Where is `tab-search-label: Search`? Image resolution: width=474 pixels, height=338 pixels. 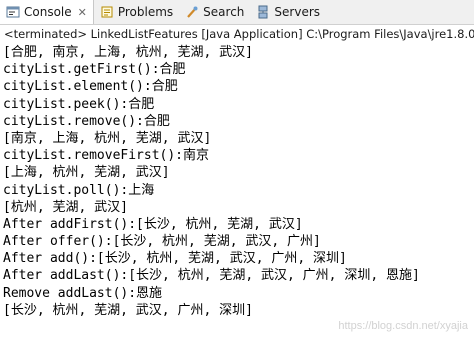
tab-search-label: Search is located at coordinates (224, 12).